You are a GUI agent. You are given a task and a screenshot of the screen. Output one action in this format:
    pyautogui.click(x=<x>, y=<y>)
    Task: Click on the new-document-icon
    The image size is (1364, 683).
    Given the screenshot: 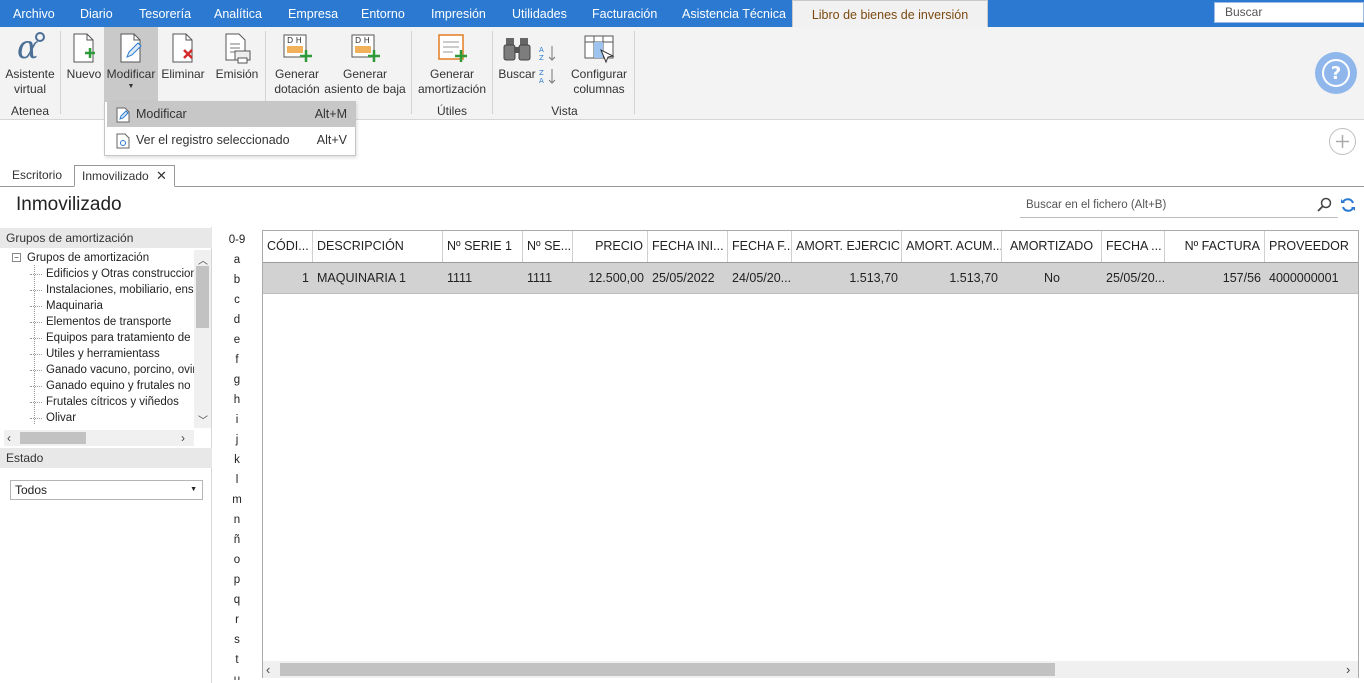 What is the action you would take?
    pyautogui.click(x=84, y=48)
    